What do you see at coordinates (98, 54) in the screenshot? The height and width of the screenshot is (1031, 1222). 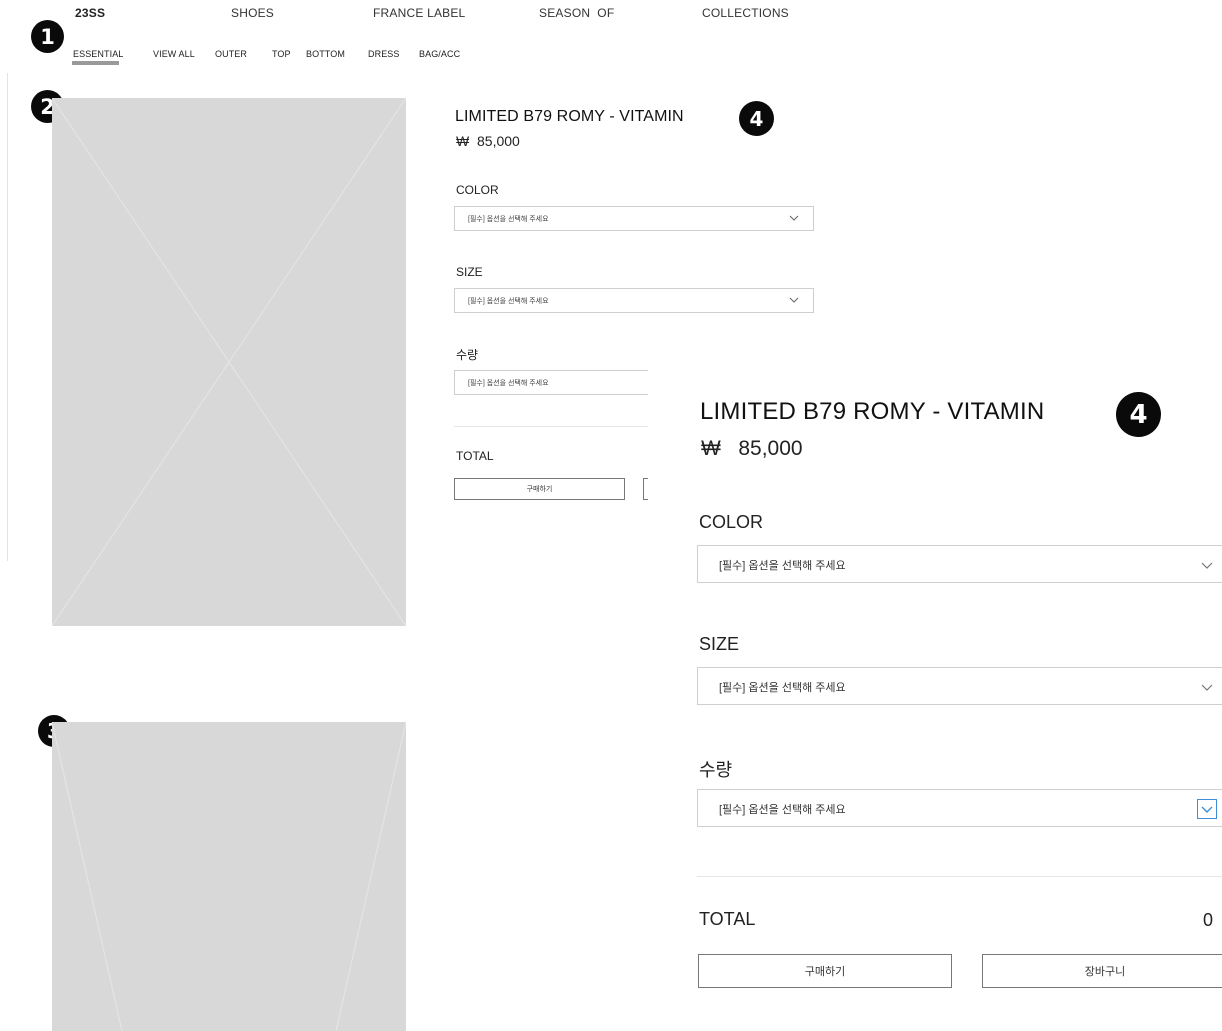 I see `subnav-item-essential: ESSENTIAL` at bounding box center [98, 54].